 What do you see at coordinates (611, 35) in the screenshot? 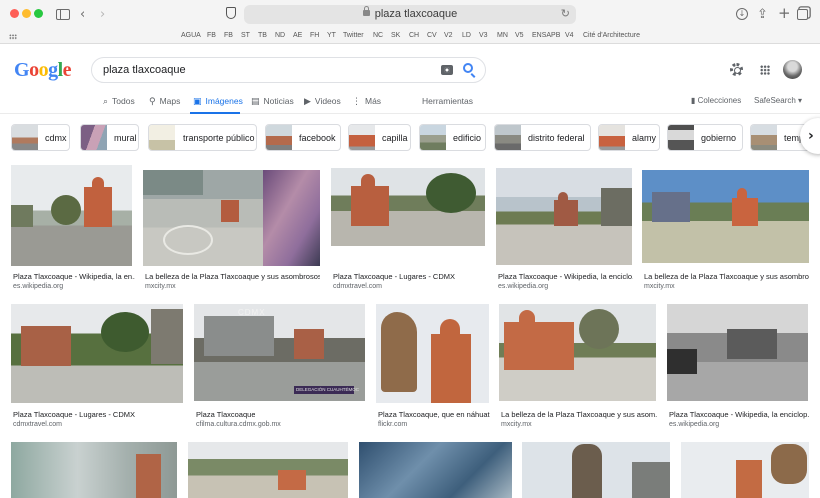
I see `favorite-link: Cité d'Architecture` at bounding box center [611, 35].